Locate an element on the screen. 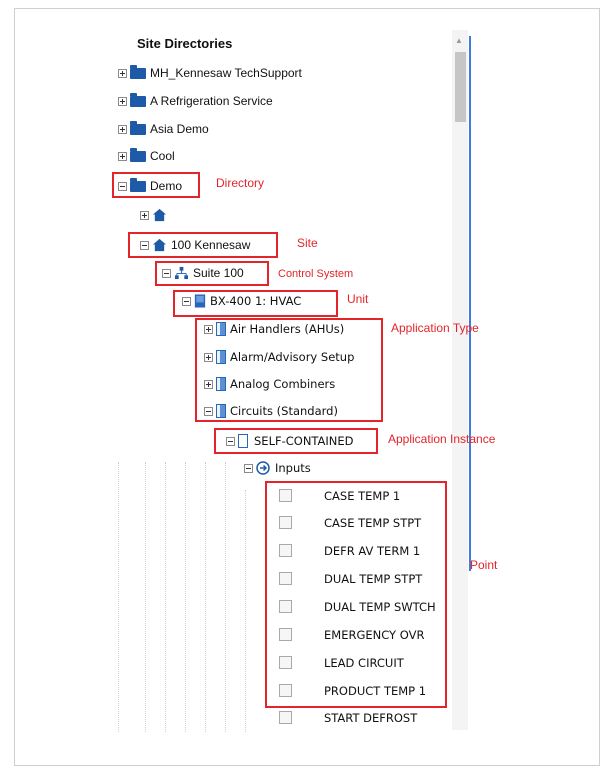 Image resolution: width=616 pixels, height=776 pixels. tree-item-directory: Asia Demo is located at coordinates (163, 129).